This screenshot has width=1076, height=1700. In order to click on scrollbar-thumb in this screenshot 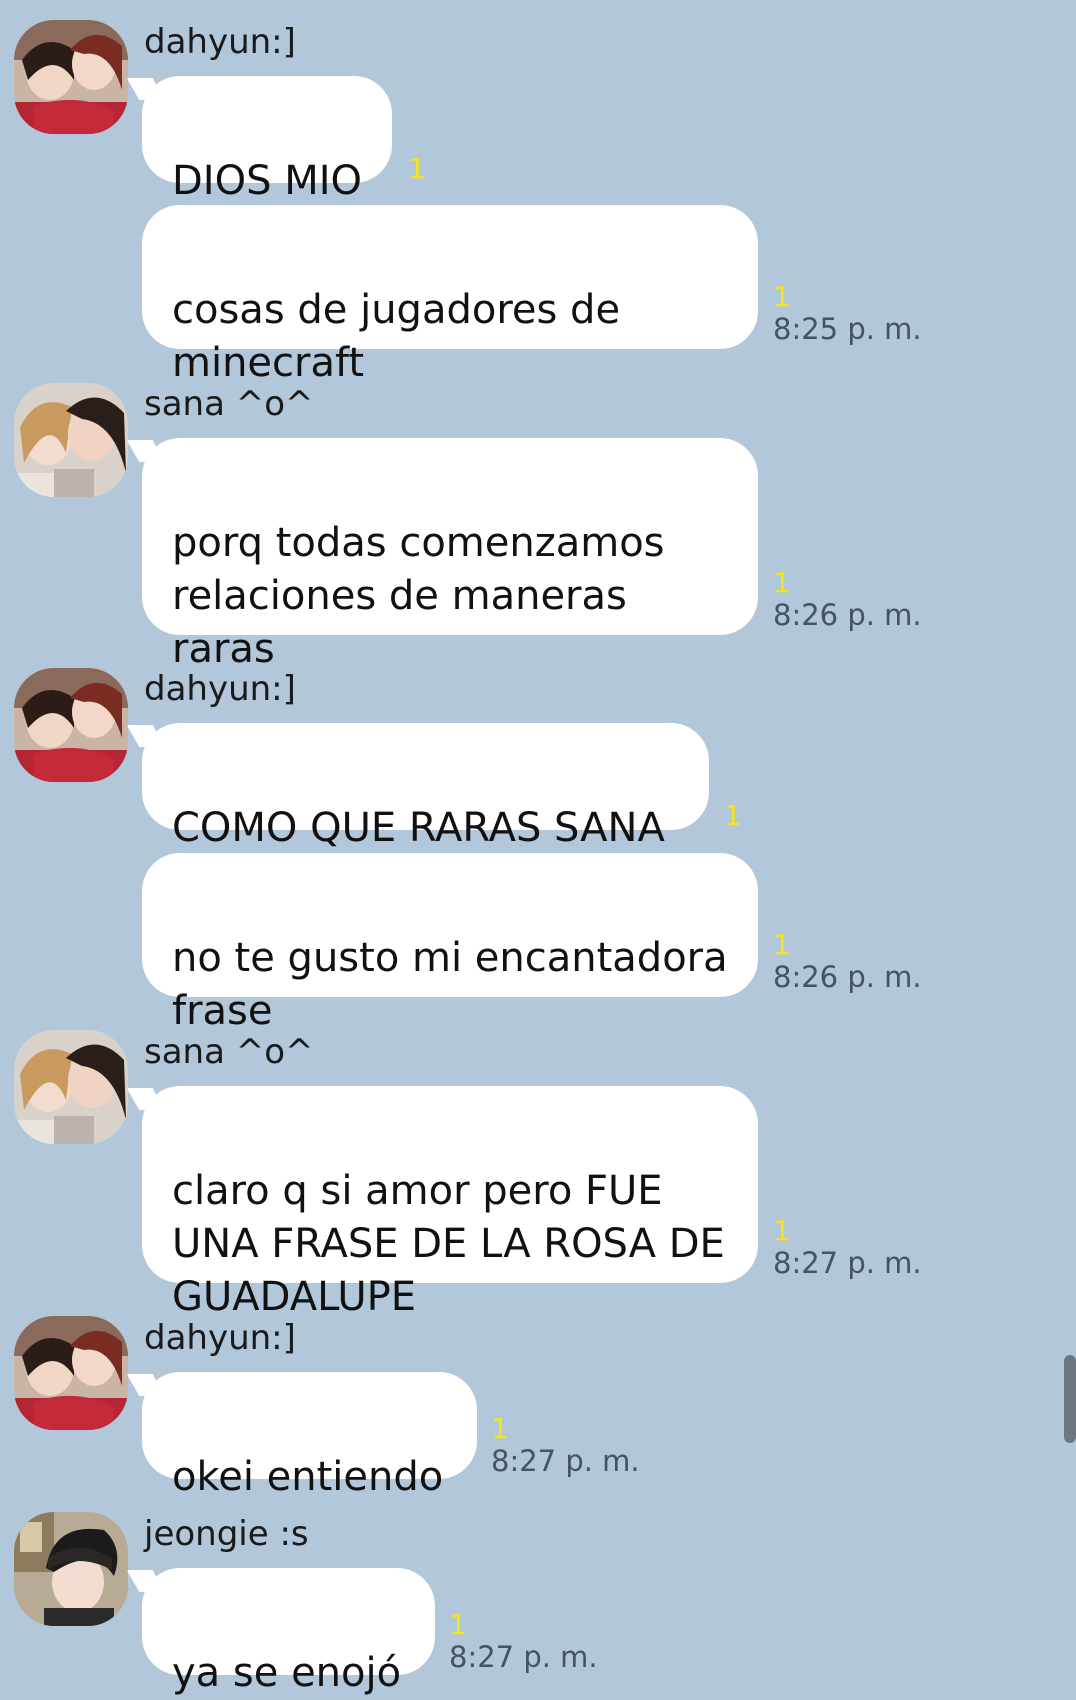, I will do `click(1070, 1399)`.